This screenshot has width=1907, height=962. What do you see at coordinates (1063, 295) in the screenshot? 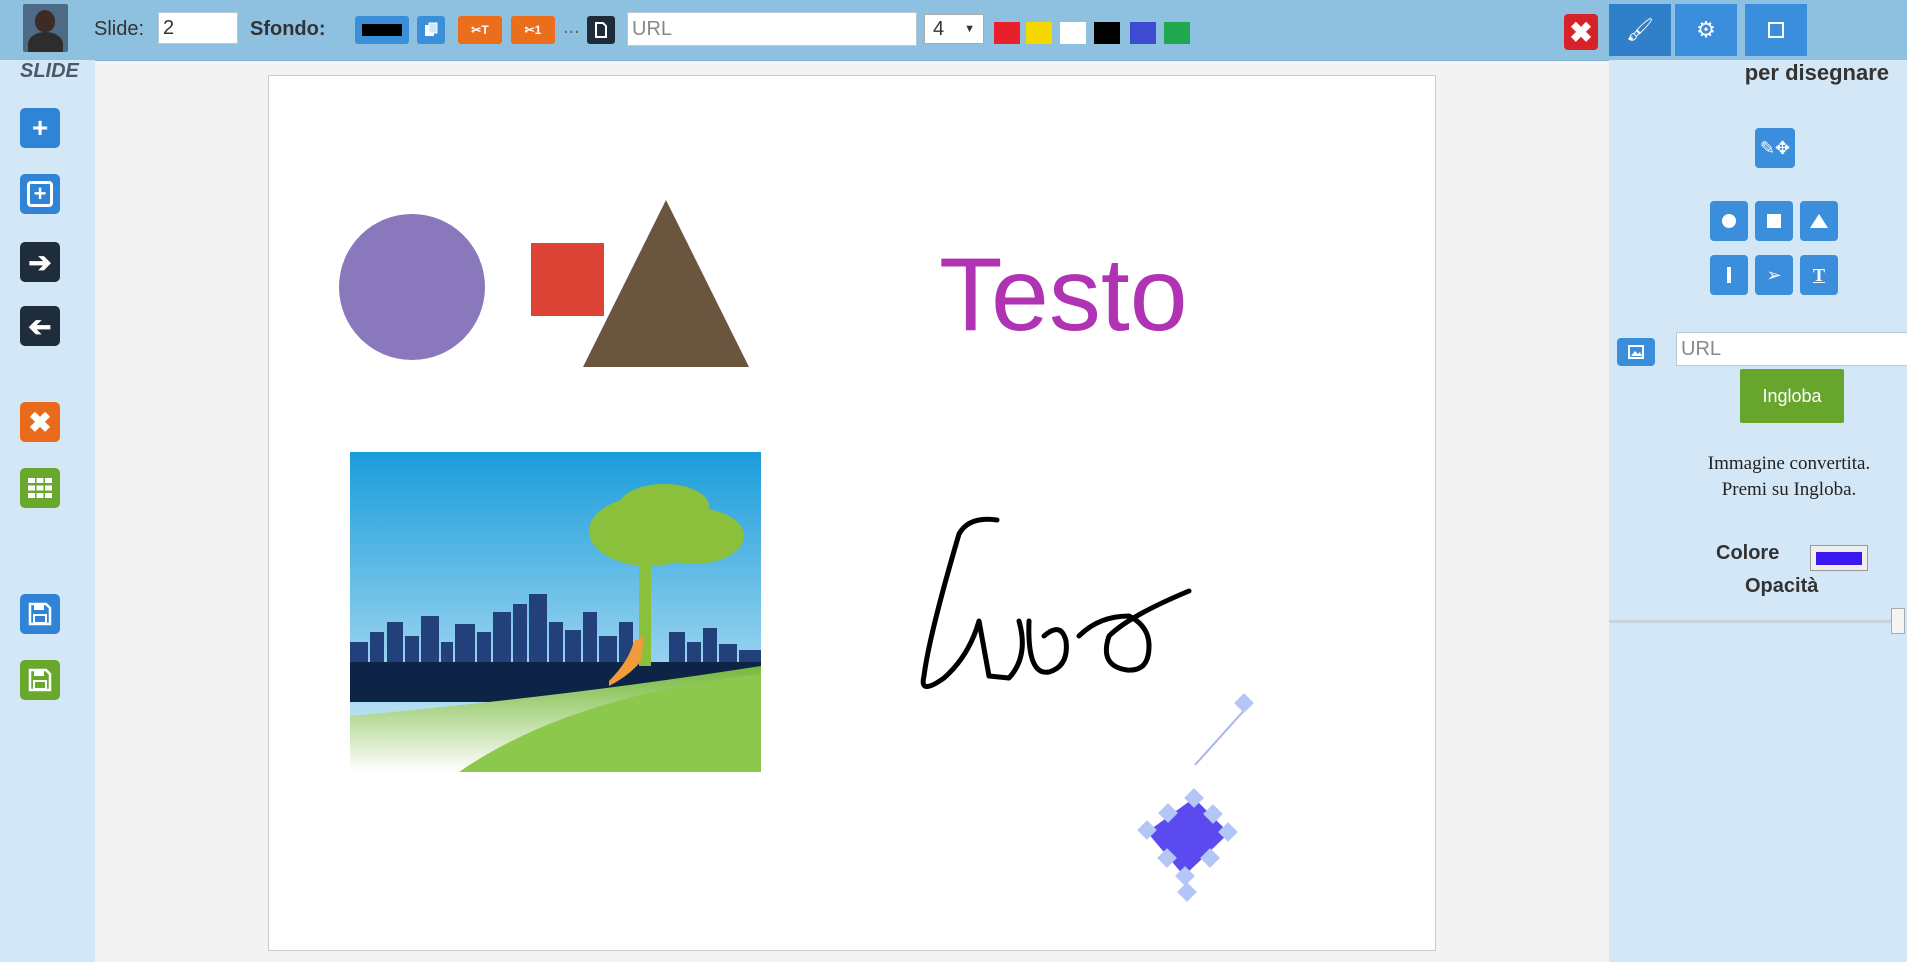
I see `text-object: Testo` at bounding box center [1063, 295].